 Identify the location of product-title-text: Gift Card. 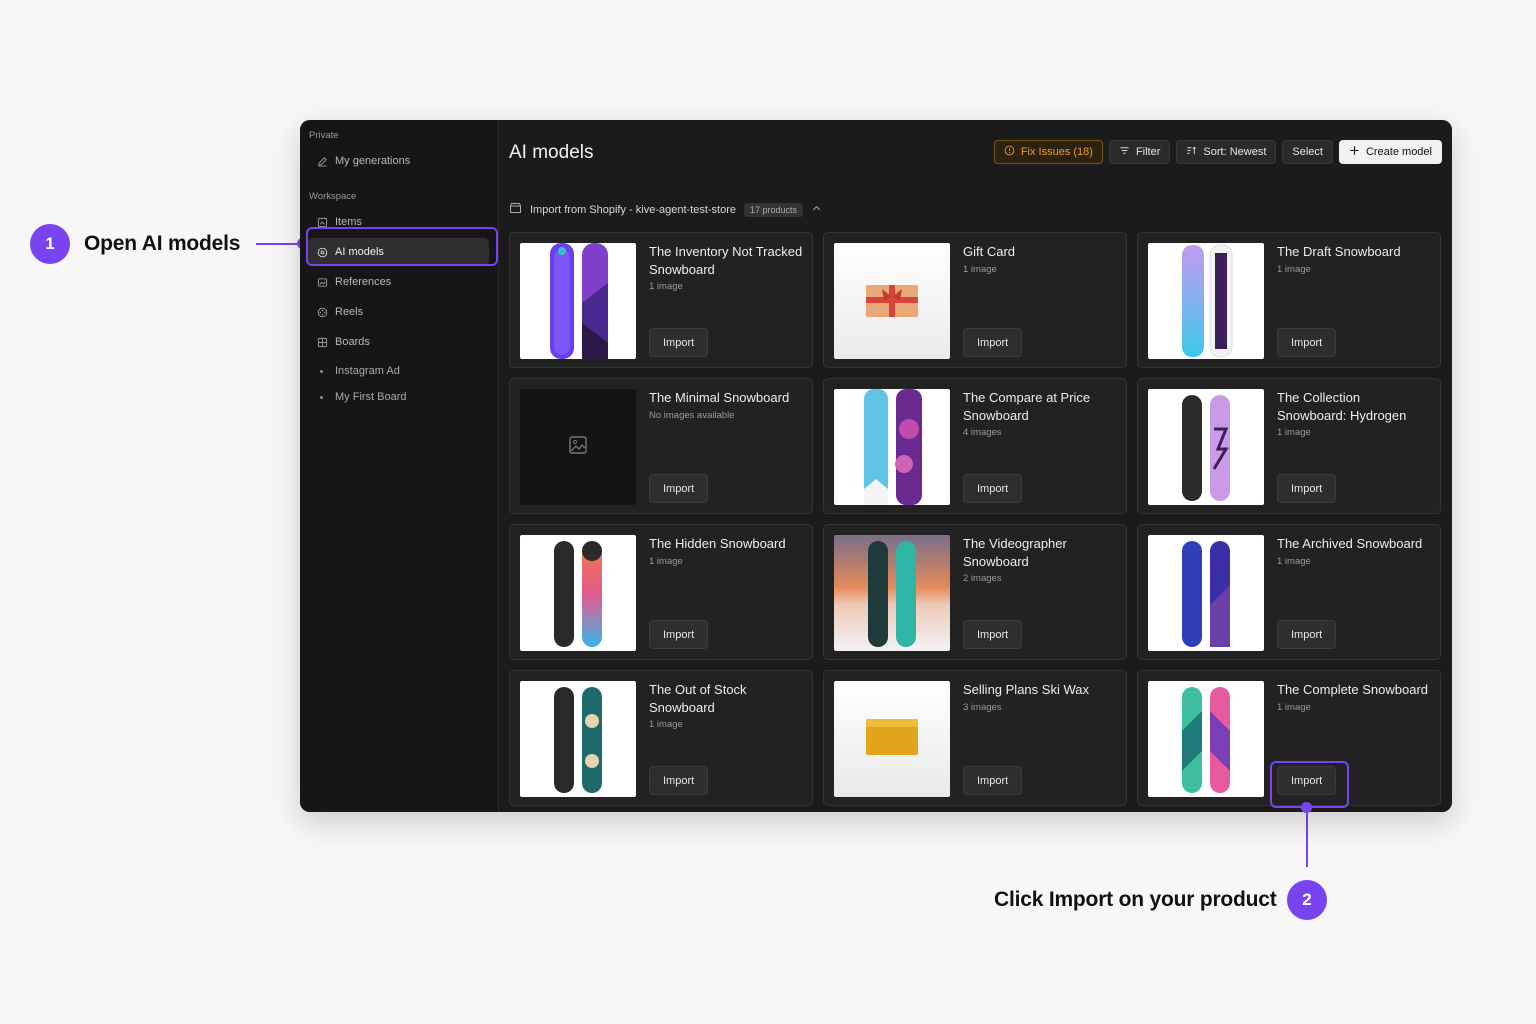
(989, 251).